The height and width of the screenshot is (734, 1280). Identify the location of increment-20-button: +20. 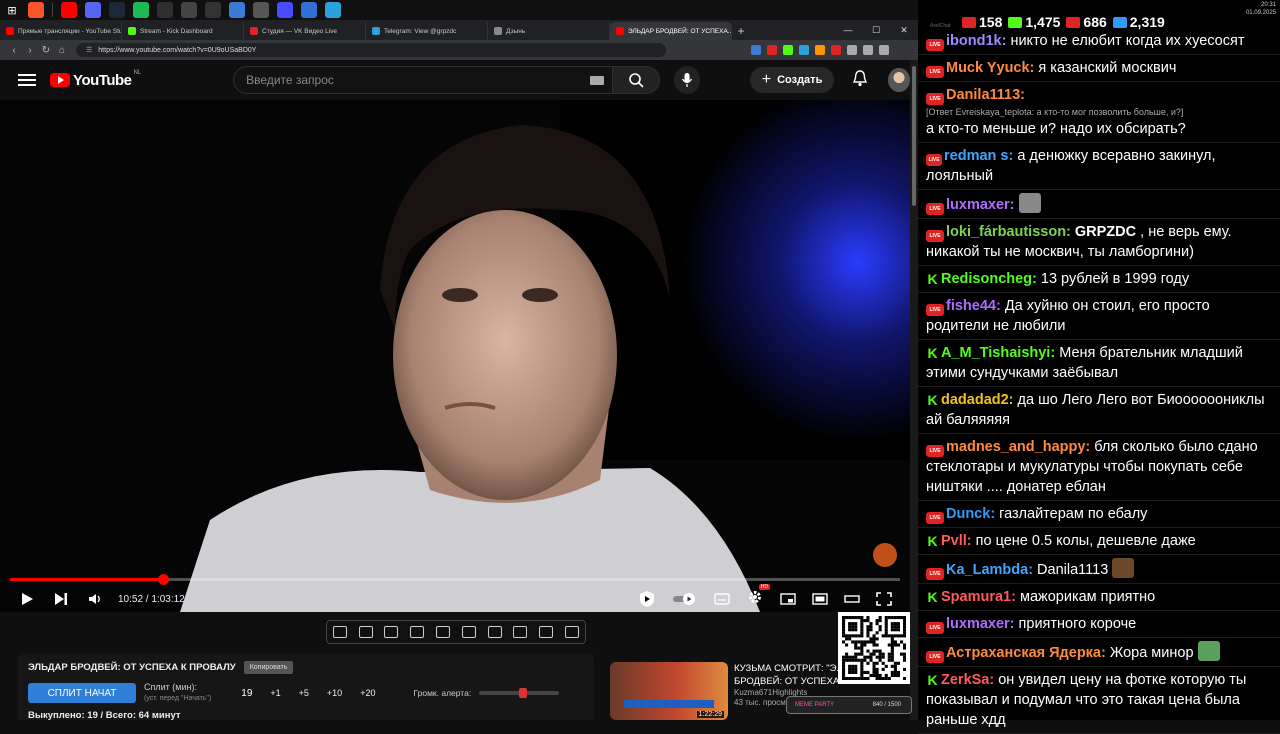
(367, 693).